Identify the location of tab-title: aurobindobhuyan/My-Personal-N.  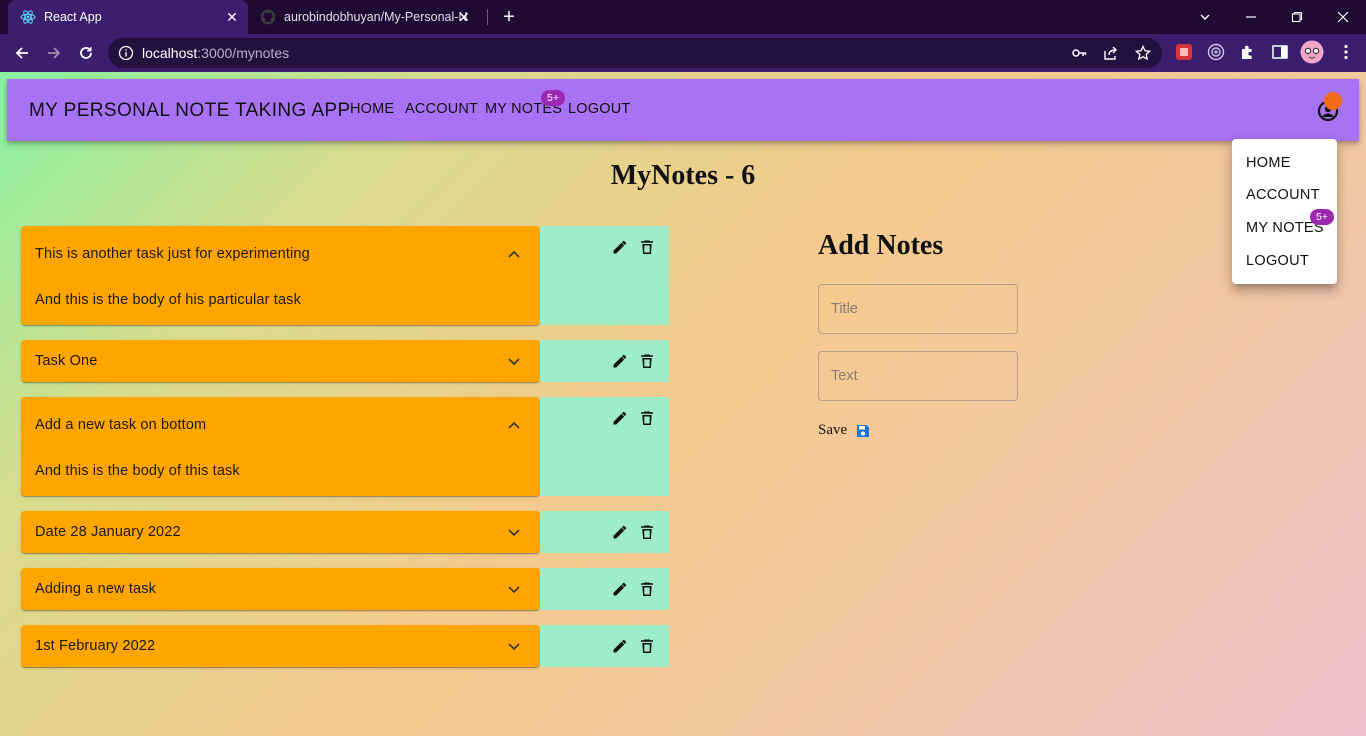
(376, 17).